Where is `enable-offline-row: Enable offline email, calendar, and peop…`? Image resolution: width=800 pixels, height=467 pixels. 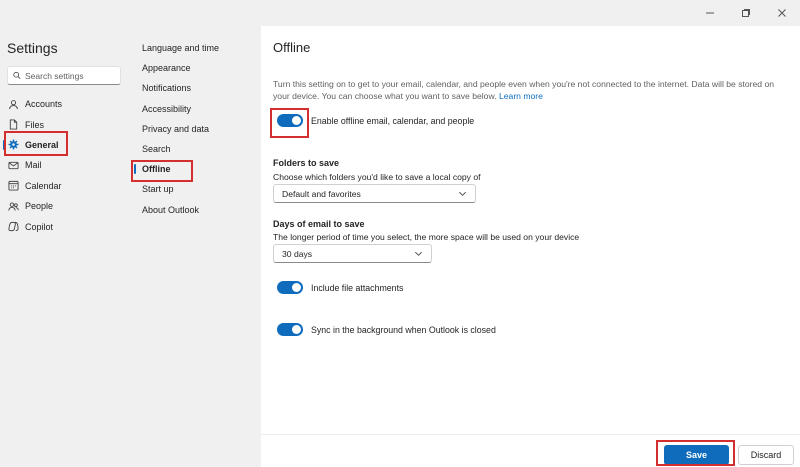
enable-offline-row: Enable offline email, calendar, and peop… is located at coordinates (375, 120).